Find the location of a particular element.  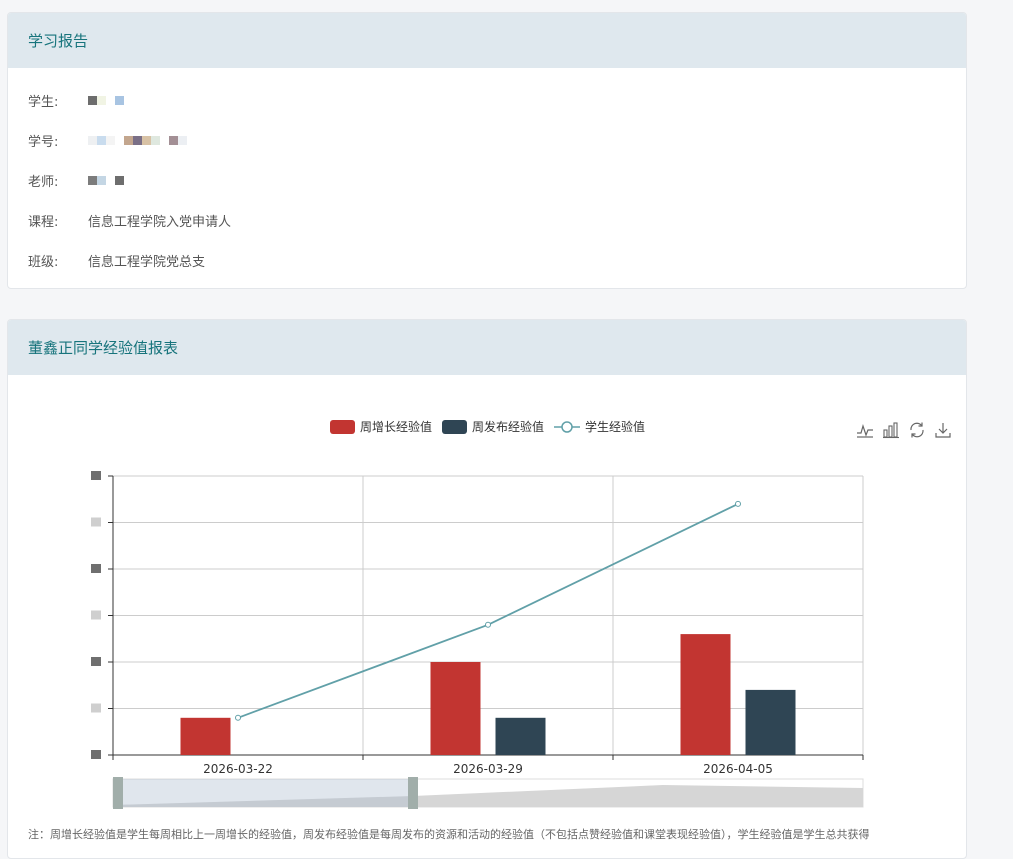

datazoom-selection is located at coordinates (263, 793).